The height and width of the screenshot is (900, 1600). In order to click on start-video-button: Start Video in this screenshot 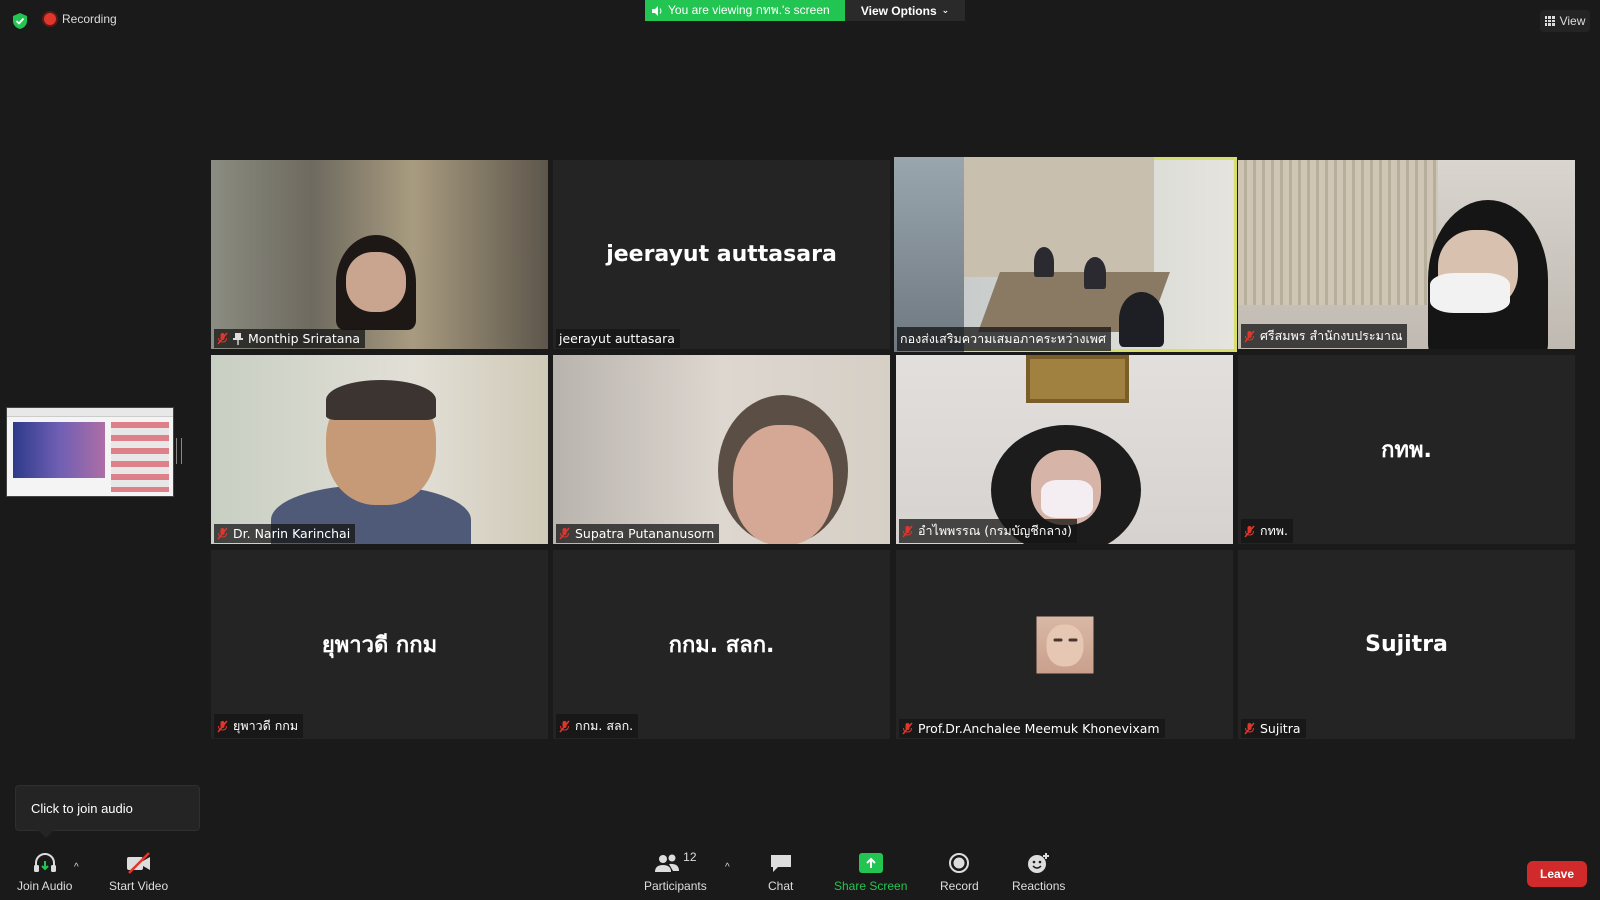, I will do `click(138, 871)`.